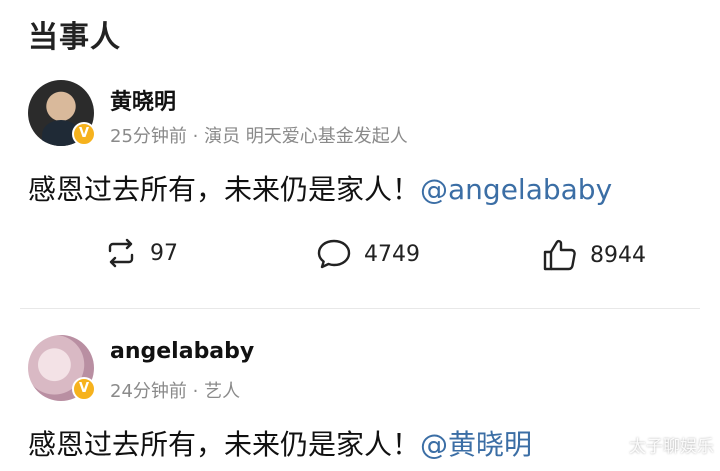 The width and height of the screenshot is (720, 471). Describe the element at coordinates (74, 37) in the screenshot. I see `section-title: 当事人` at that location.